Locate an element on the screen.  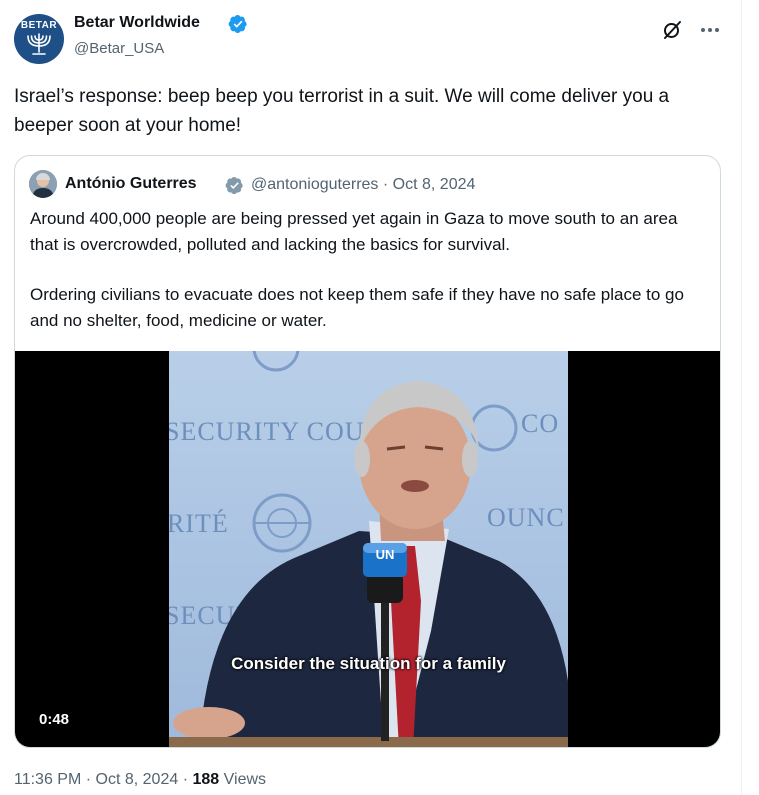
author-name: Betar Worldwide is located at coordinates (137, 23).